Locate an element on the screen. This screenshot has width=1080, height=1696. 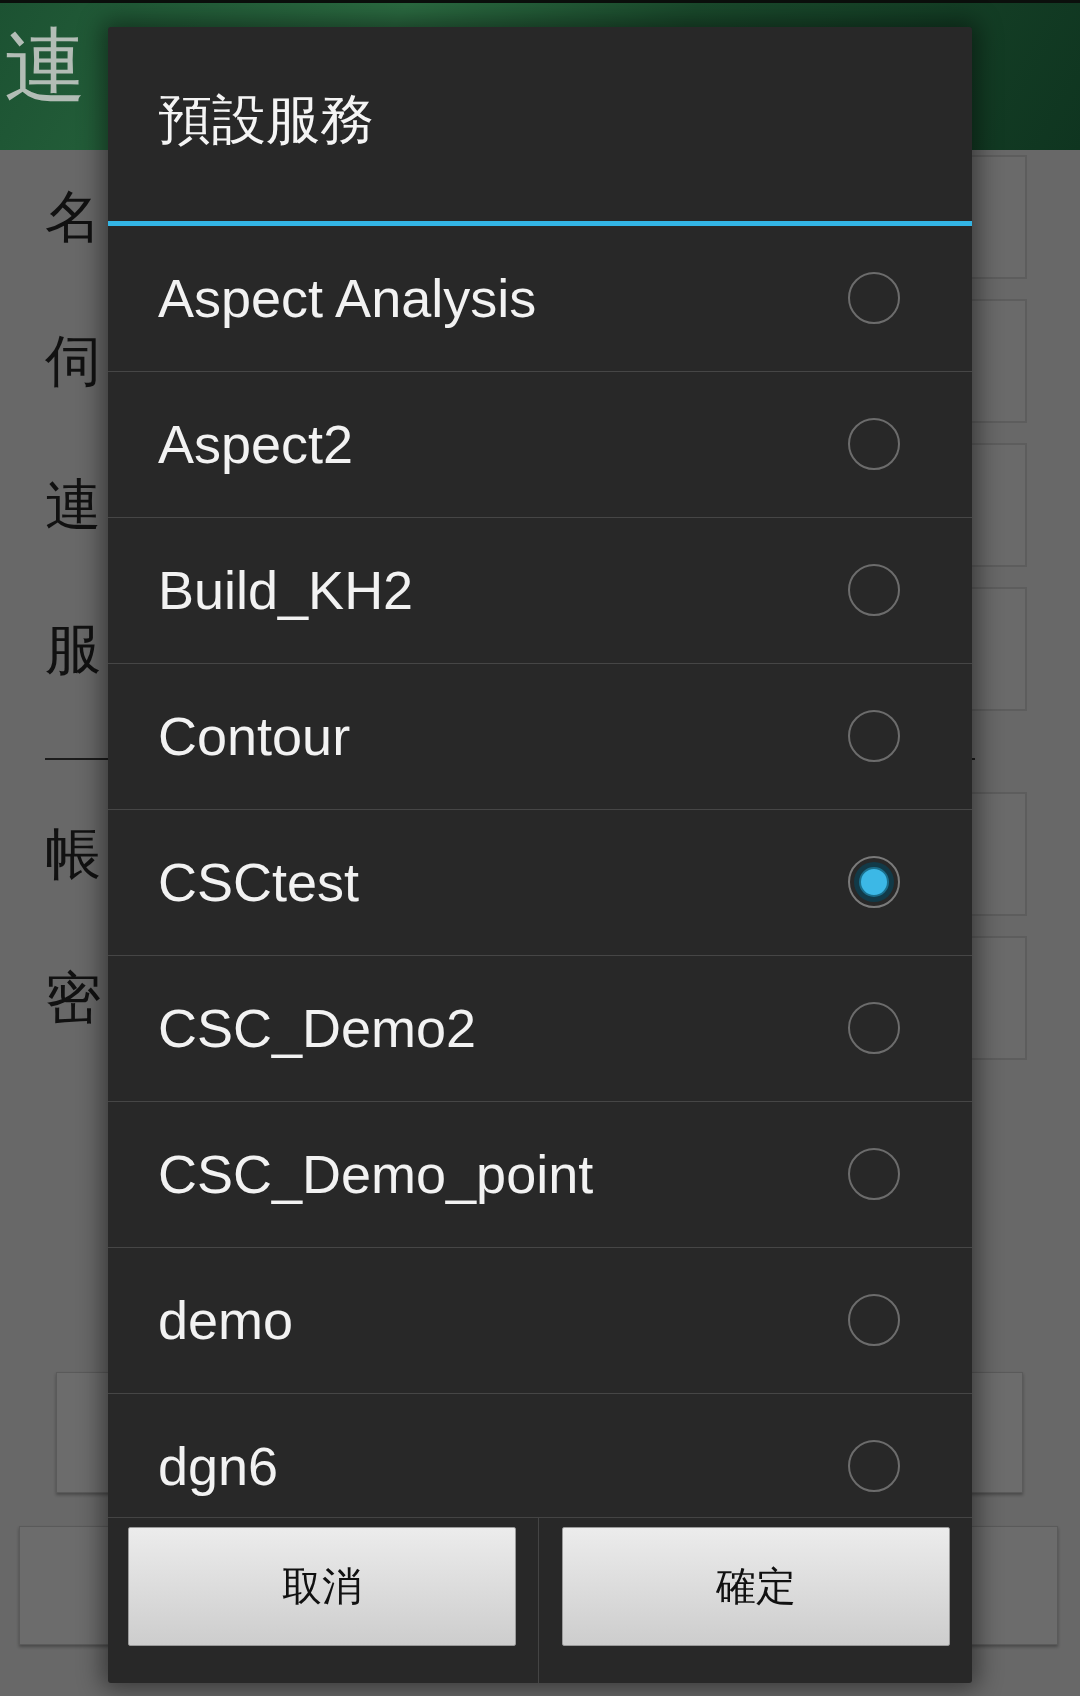
confirm-button: 確定 is located at coordinates (756, 1586).